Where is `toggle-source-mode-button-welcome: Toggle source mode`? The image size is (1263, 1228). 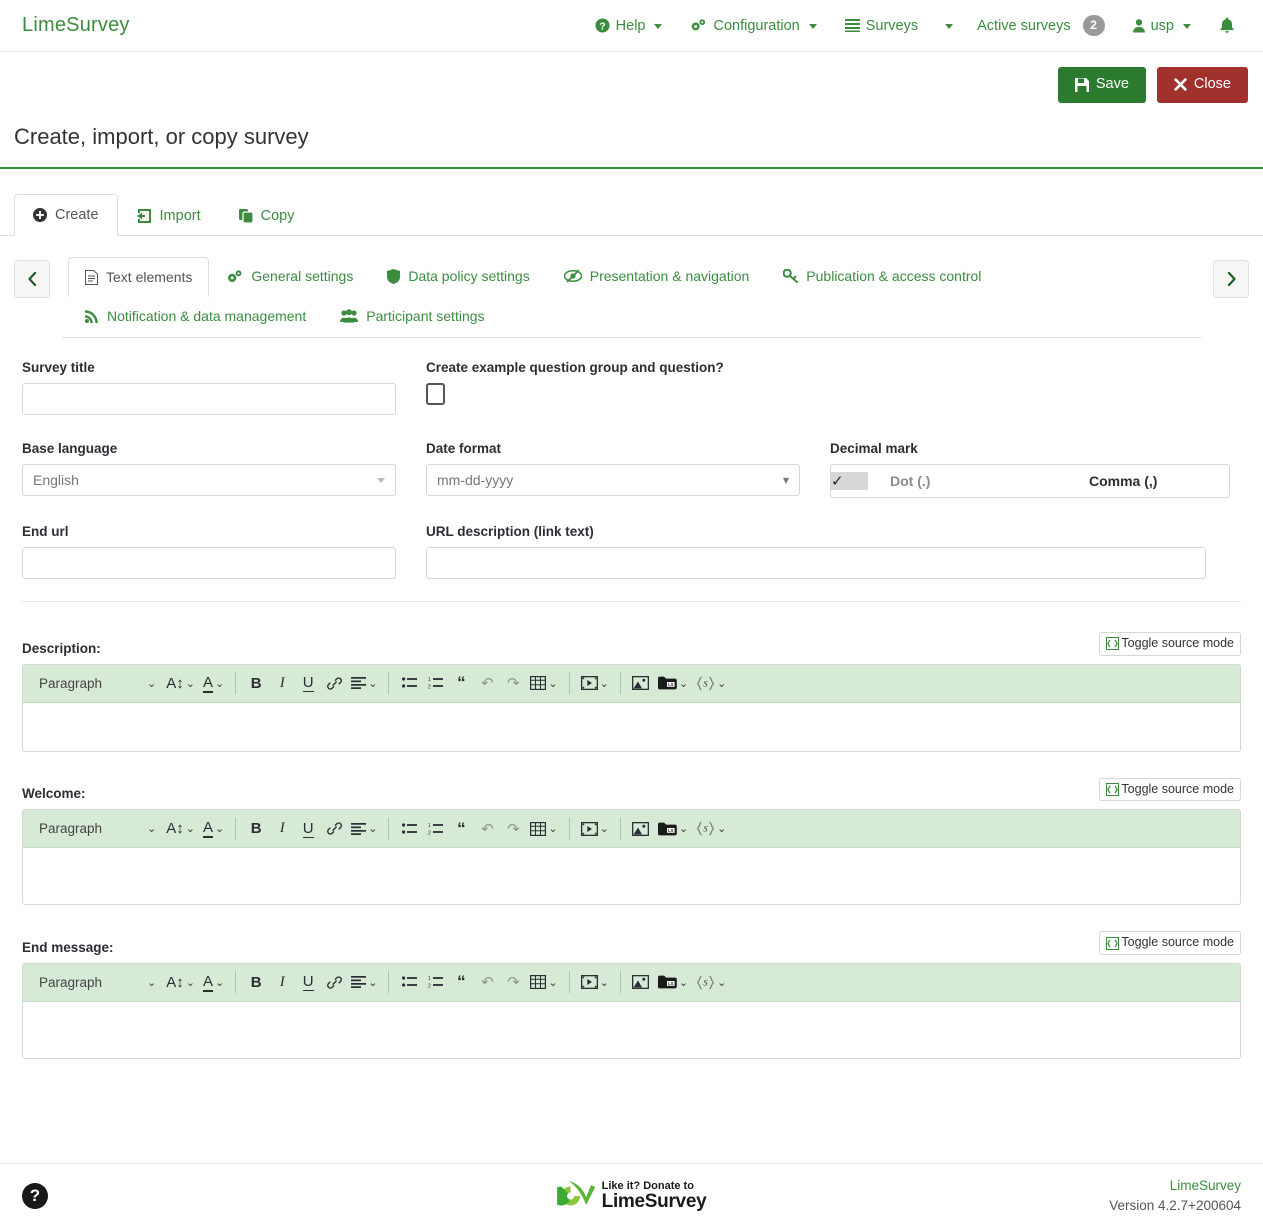 toggle-source-mode-button-welcome: Toggle source mode is located at coordinates (1170, 789).